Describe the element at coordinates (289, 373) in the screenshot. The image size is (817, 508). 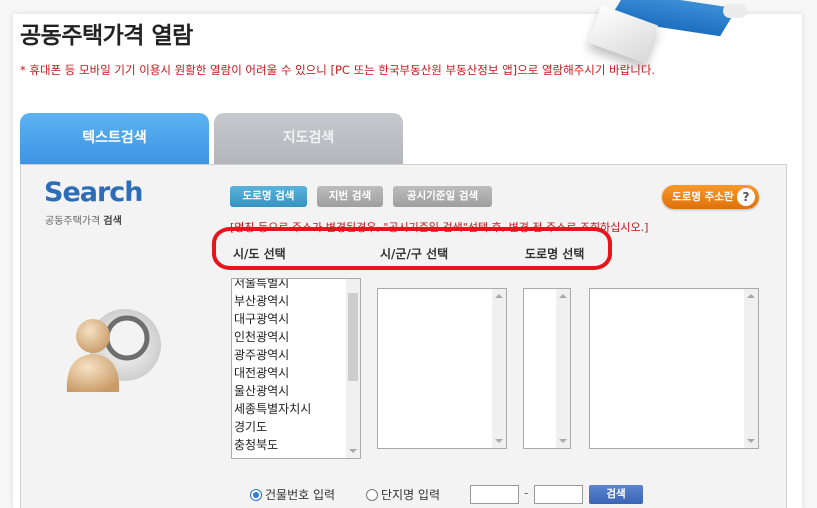
I see `sido-option: 대전광역시` at that location.